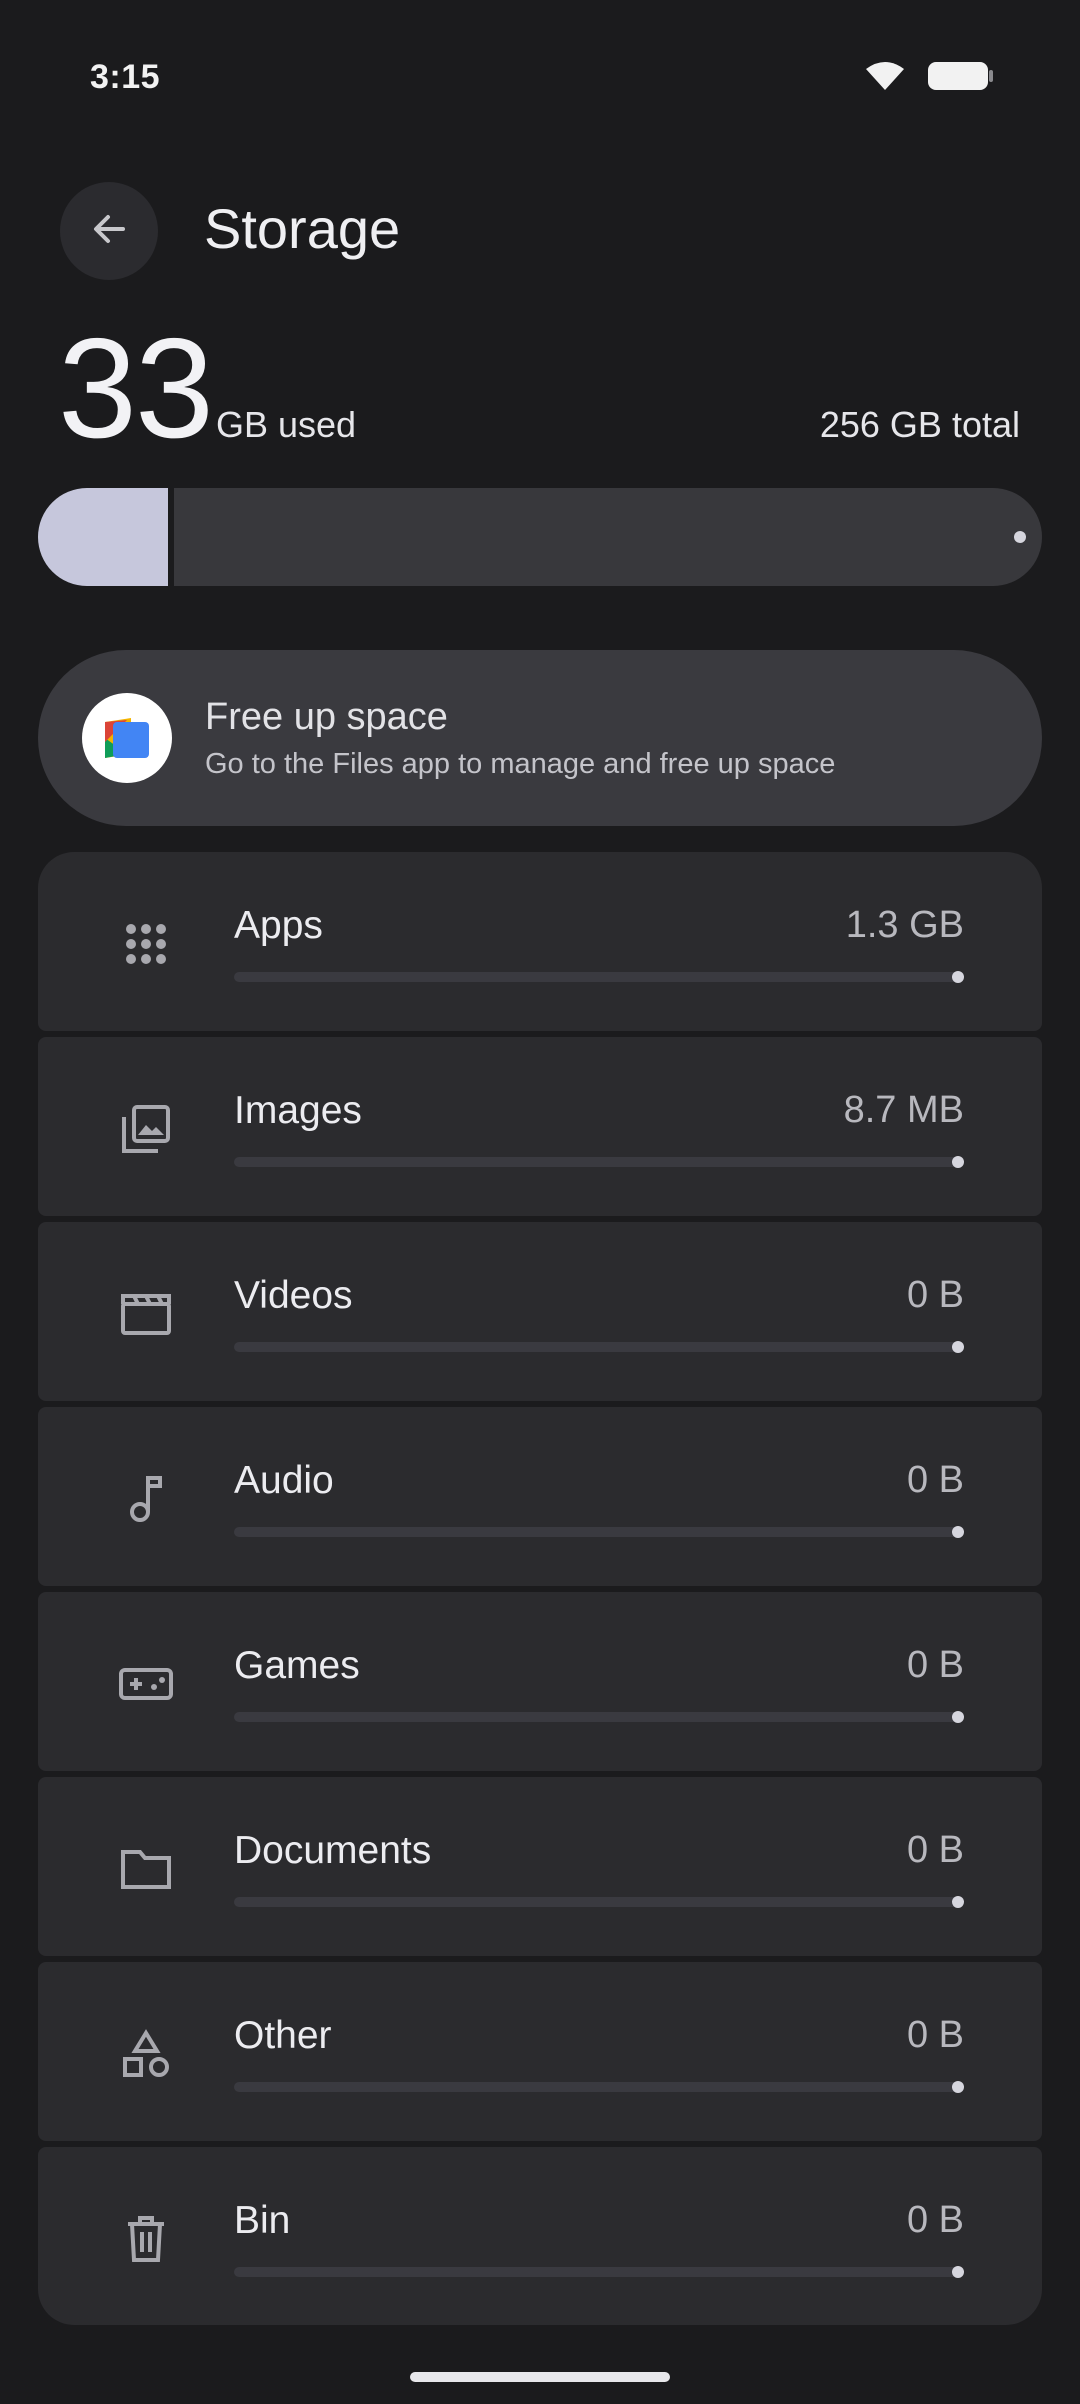 This screenshot has width=1080, height=2404. Describe the element at coordinates (103, 537) in the screenshot. I see `usage-bar-fill` at that location.